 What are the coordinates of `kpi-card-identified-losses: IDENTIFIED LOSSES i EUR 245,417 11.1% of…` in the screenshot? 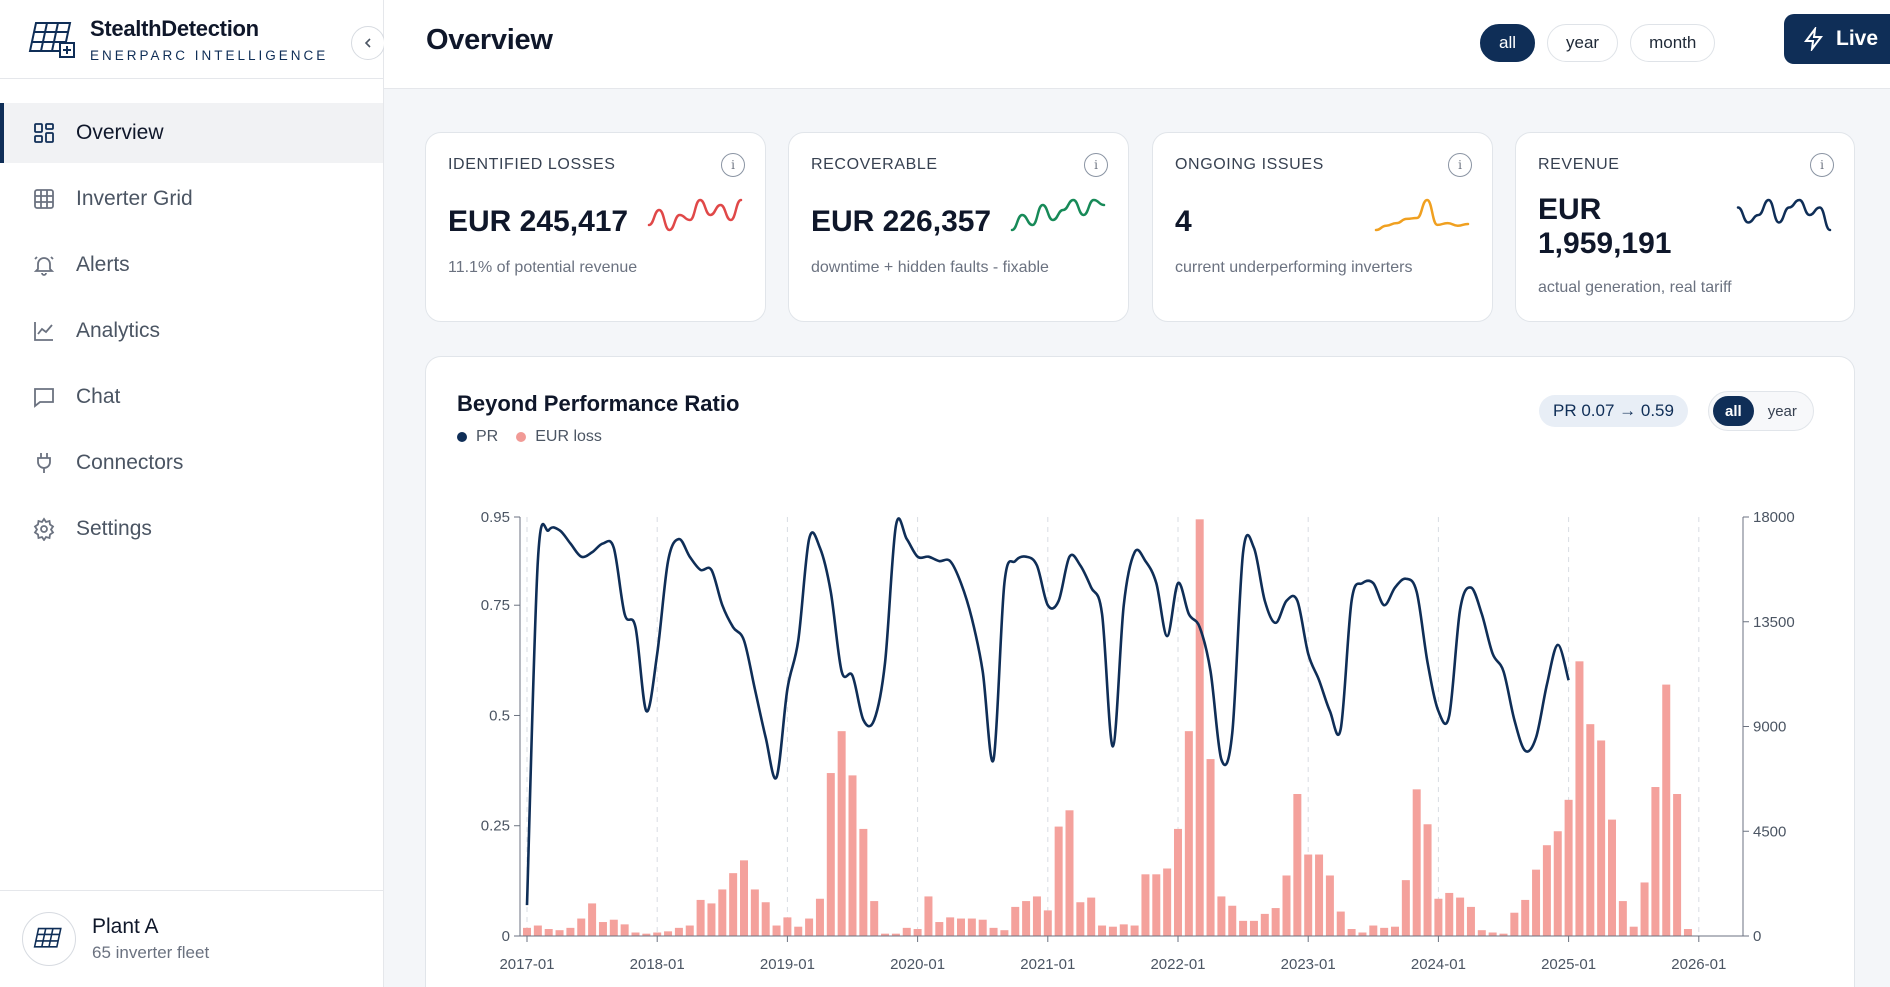 It's located at (595, 227).